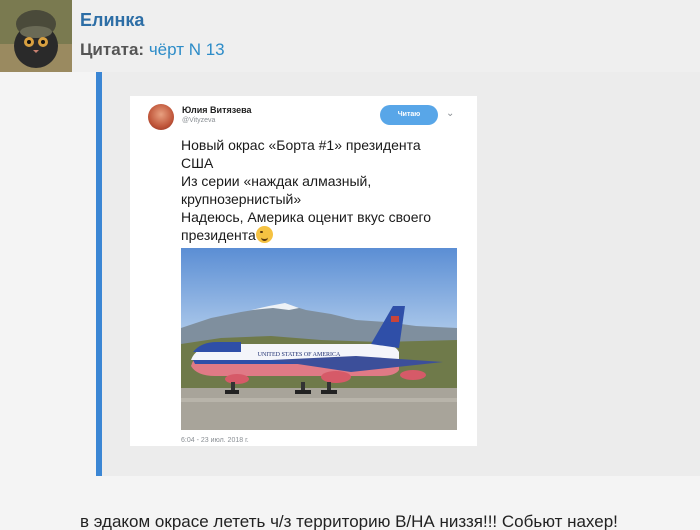 The height and width of the screenshot is (530, 700). What do you see at coordinates (215, 440) in the screenshot?
I see `tweet-date: 6:04 - 23 июл. 2018 г.` at bounding box center [215, 440].